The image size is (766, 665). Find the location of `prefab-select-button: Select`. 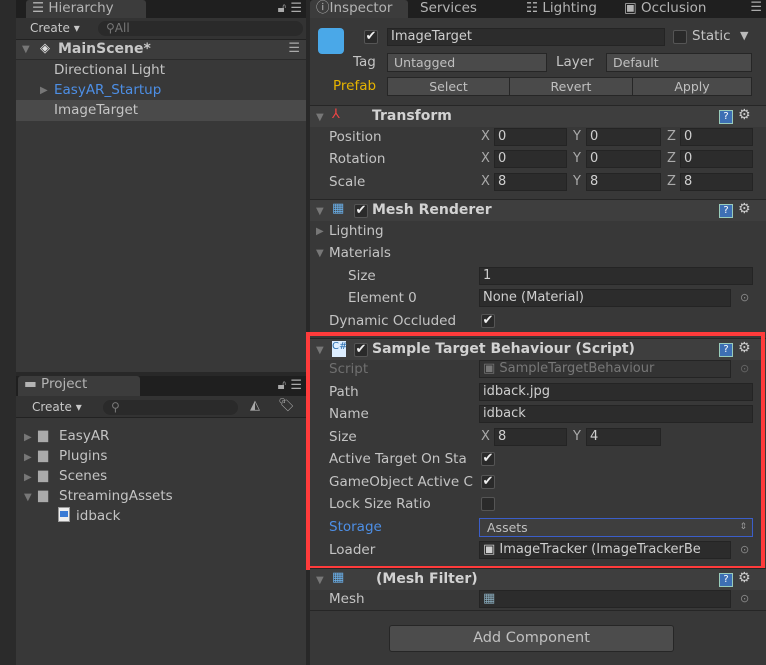

prefab-select-button: Select is located at coordinates (448, 86).